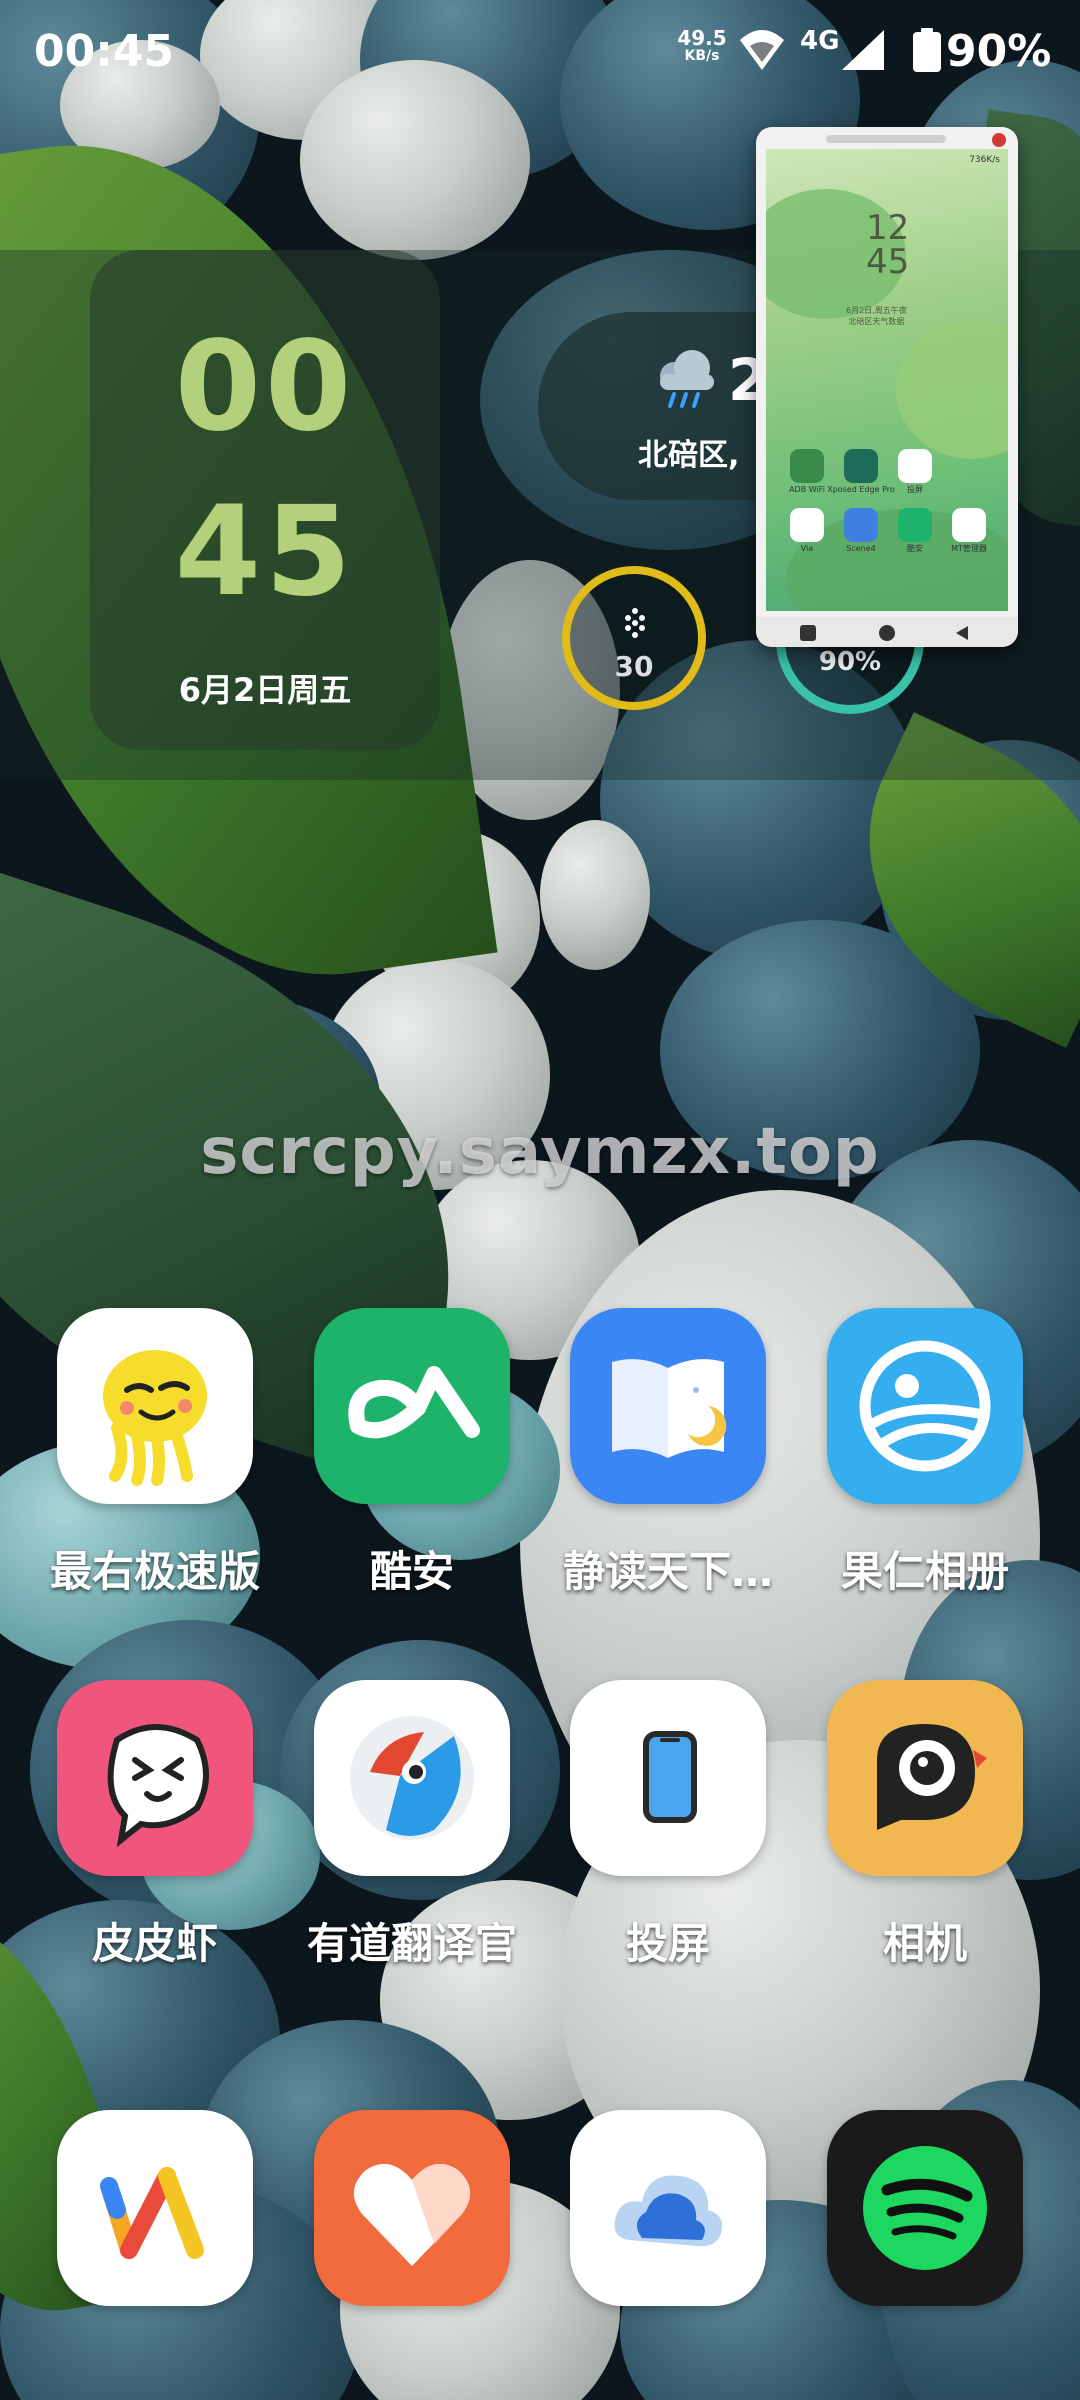 The image size is (1080, 2400). Describe the element at coordinates (540, 50) in the screenshot. I see `status-bar: 00:45 49.5 KB/s 4G 90%` at that location.